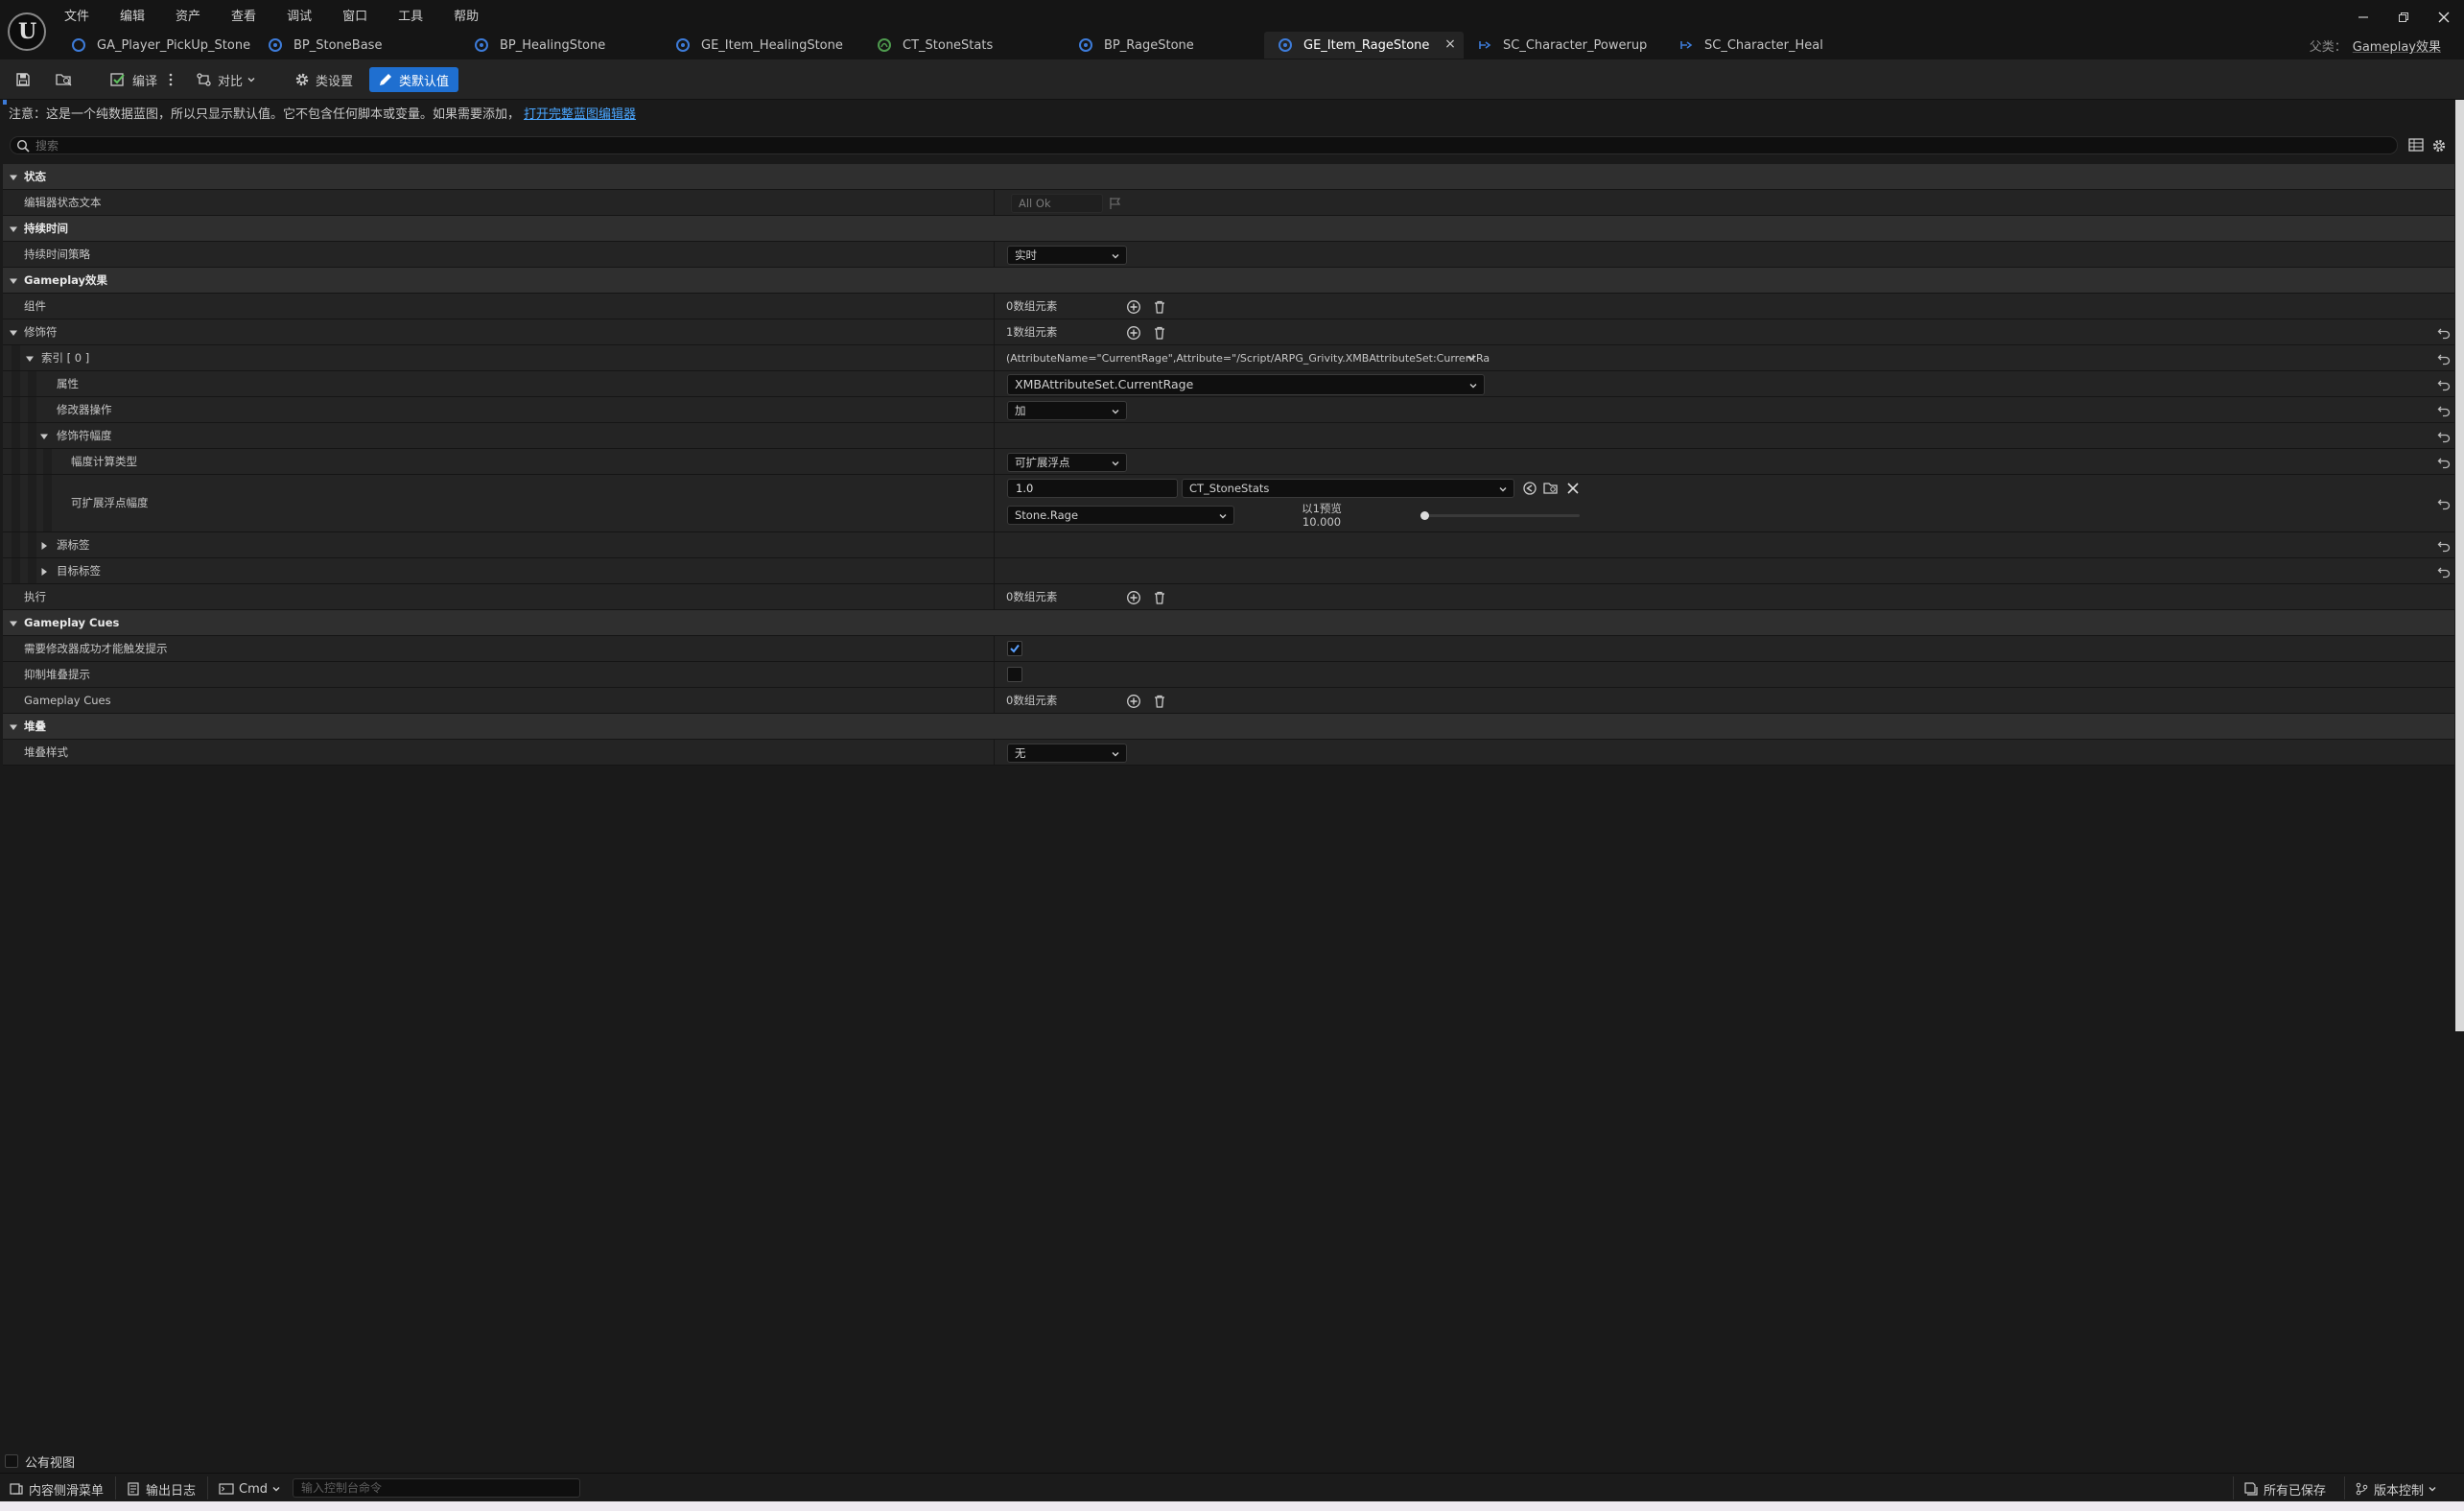  Describe the element at coordinates (327, 79) in the screenshot. I see `class-settings-button: 类设置` at that location.